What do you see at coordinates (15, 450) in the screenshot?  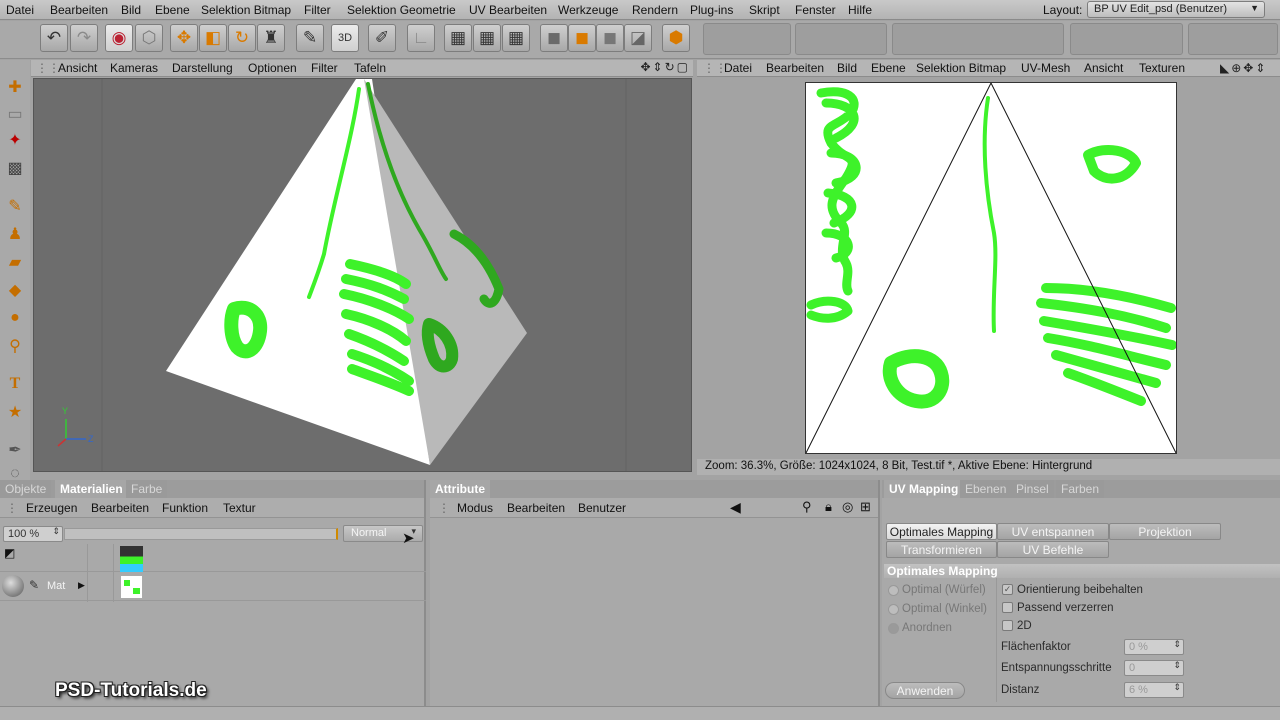 I see `eyedropper-icon: ✒` at bounding box center [15, 450].